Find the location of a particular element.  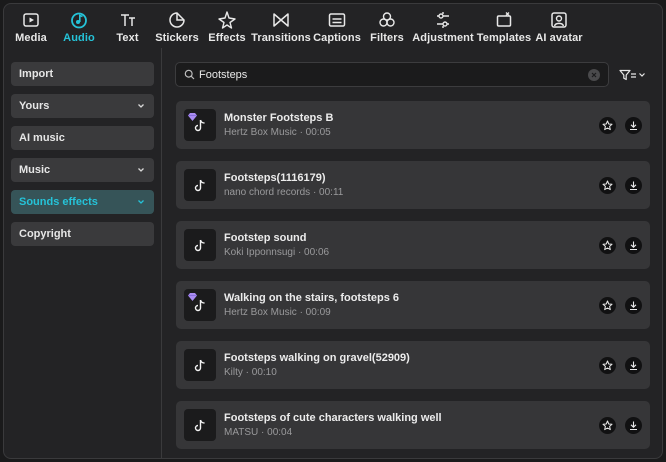

sidebar-item-label: Copyright is located at coordinates (45, 234).